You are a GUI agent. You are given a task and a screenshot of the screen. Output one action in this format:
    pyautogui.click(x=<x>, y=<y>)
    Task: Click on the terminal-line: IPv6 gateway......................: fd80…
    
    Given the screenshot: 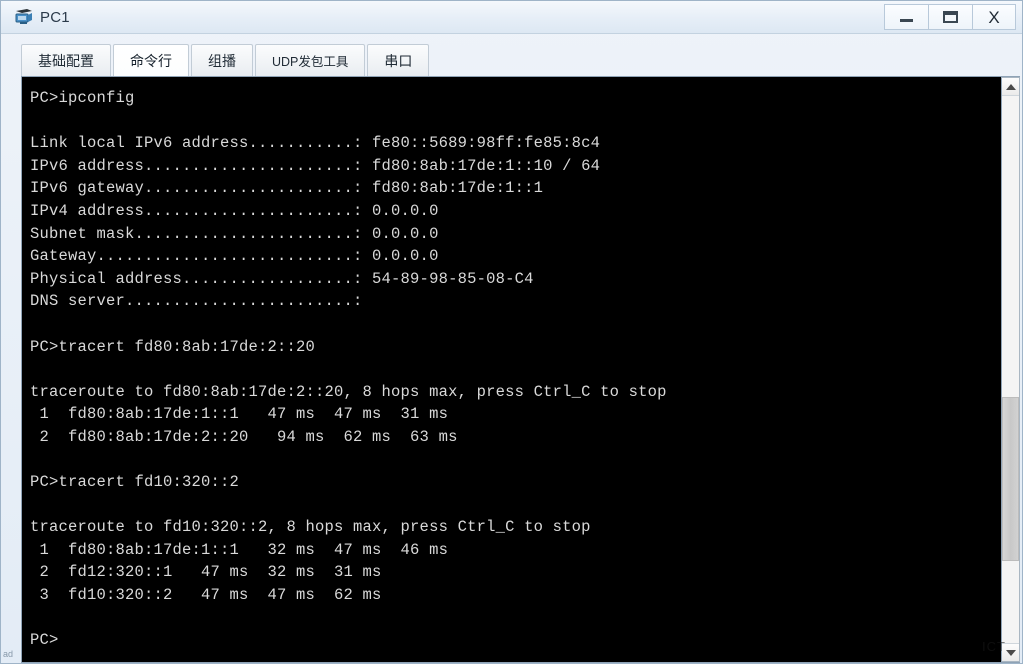 What is the action you would take?
    pyautogui.click(x=287, y=188)
    